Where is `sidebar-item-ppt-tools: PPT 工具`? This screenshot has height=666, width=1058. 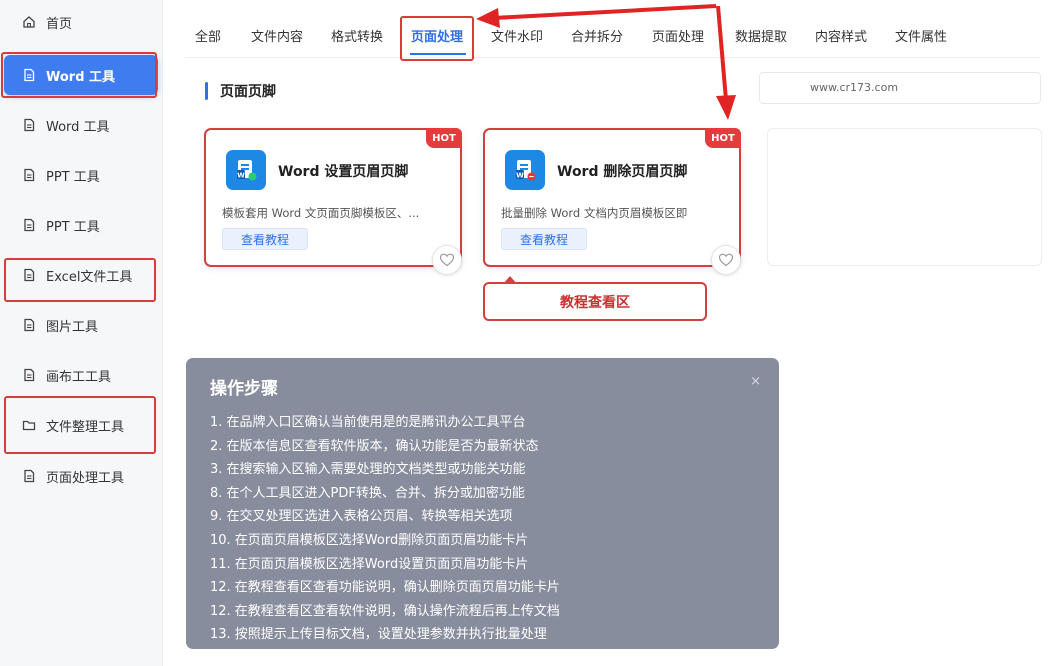
sidebar-item-ppt-tools: PPT 工具 is located at coordinates (81, 175).